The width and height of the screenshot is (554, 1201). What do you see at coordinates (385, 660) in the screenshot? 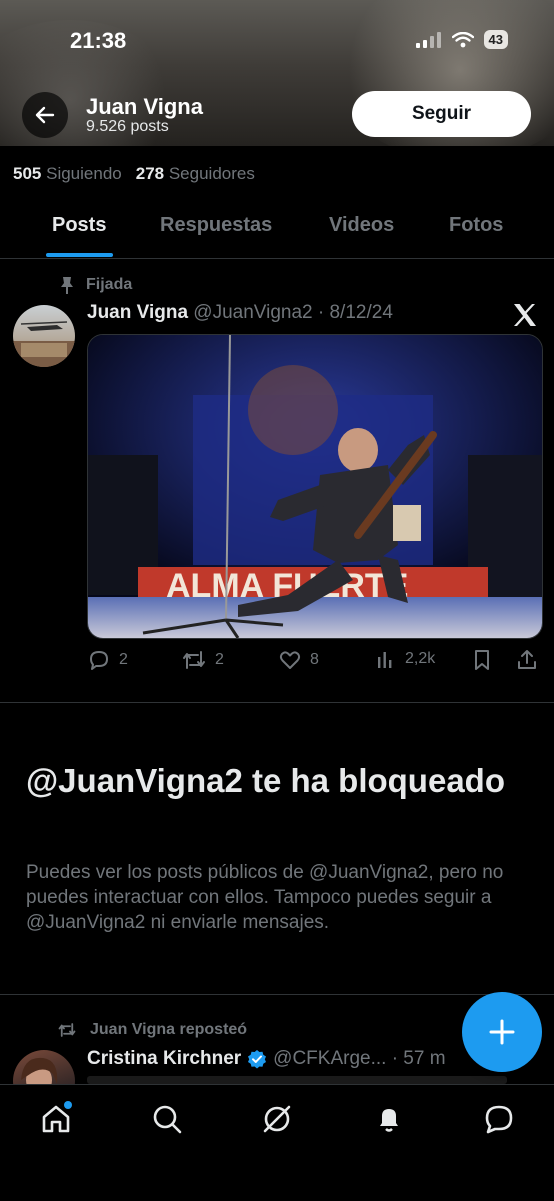
I see `views-icon` at bounding box center [385, 660].